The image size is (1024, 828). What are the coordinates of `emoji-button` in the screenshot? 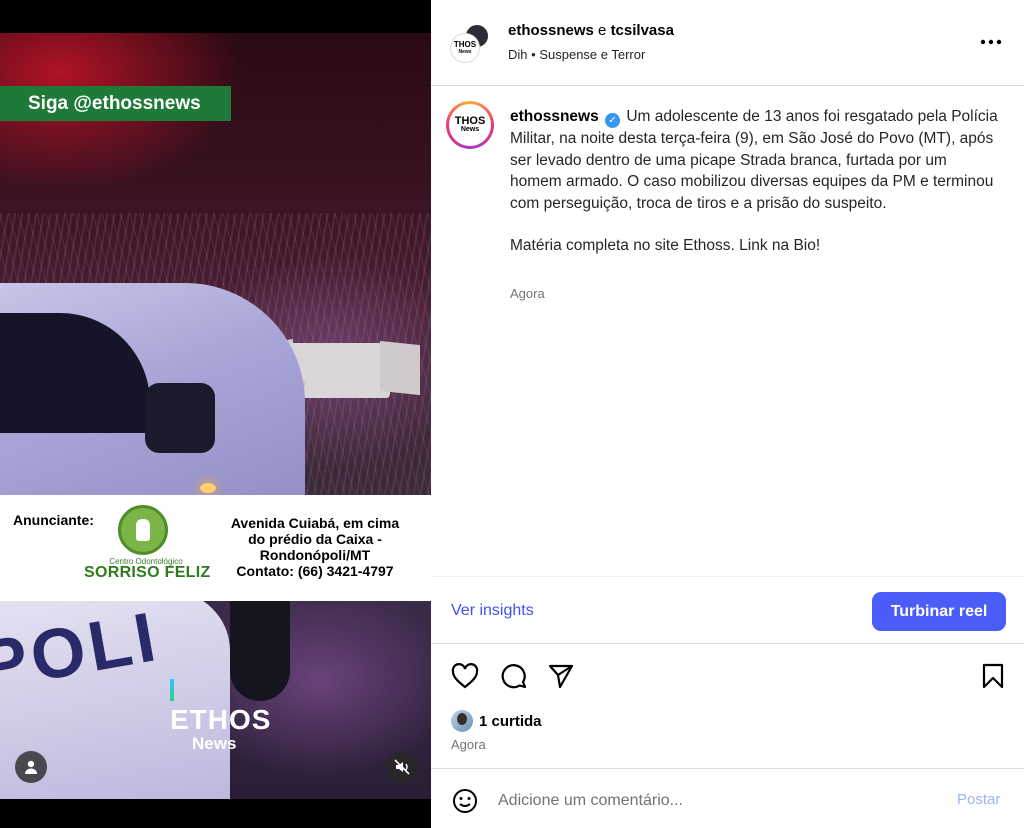 It's located at (465, 801).